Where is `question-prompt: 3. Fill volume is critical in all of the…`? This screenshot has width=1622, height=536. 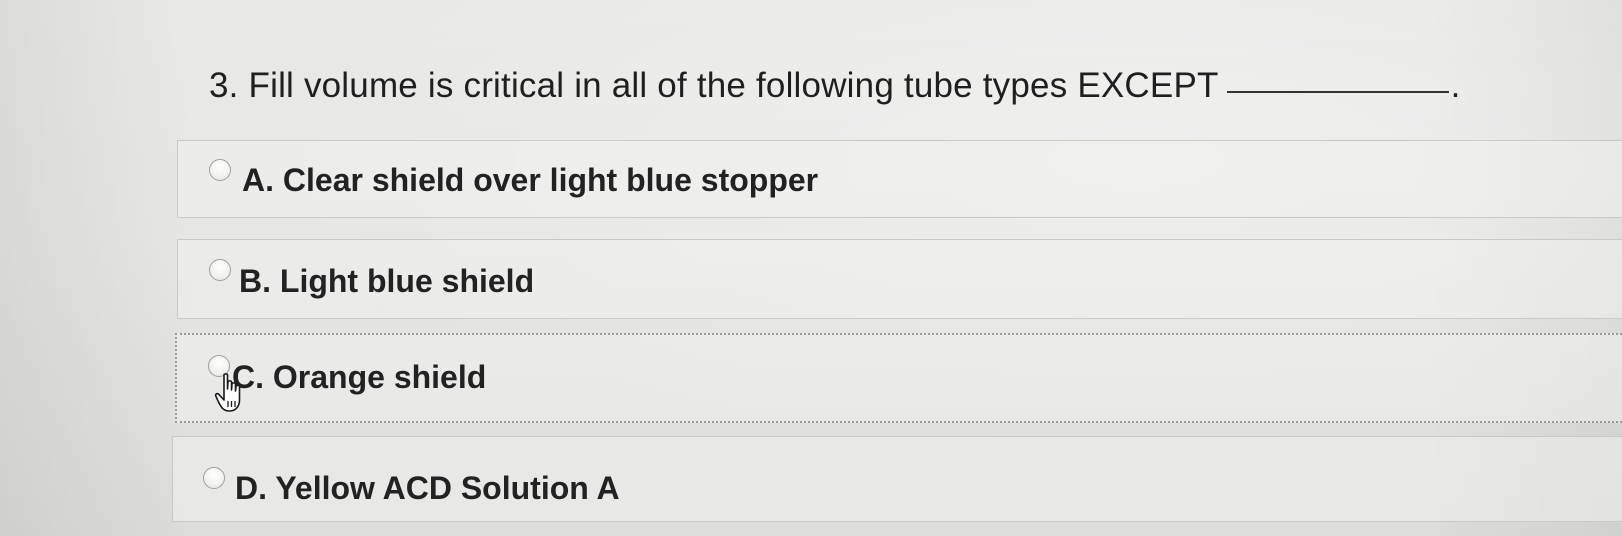 question-prompt: 3. Fill volume is critical in all of the… is located at coordinates (835, 86).